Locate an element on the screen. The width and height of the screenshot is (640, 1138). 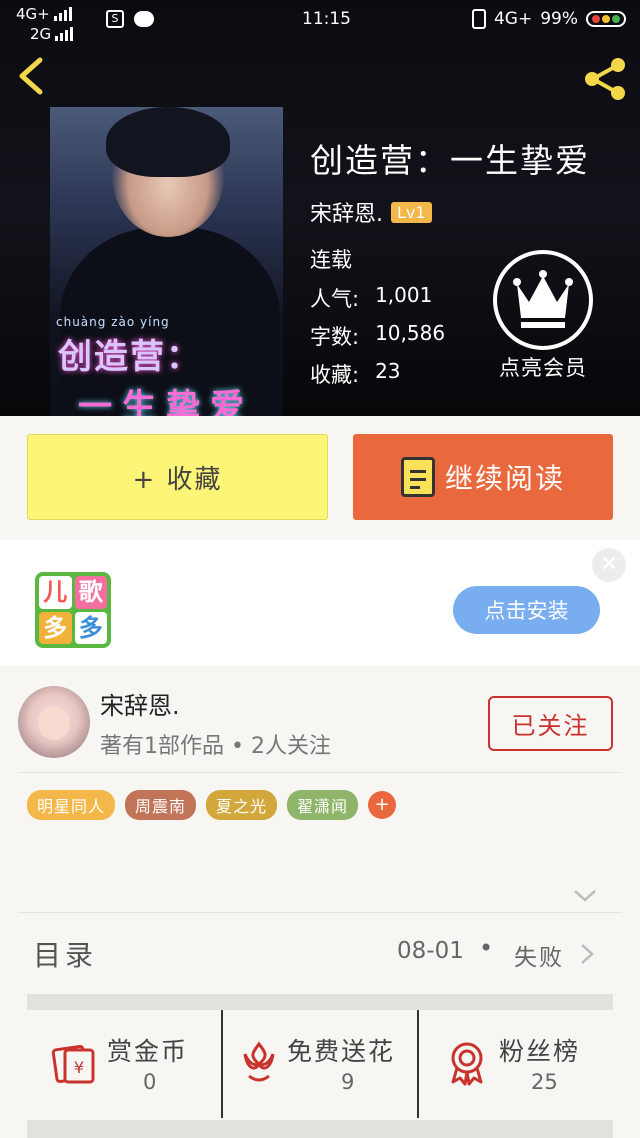
reward-coin-button: ¥ 赏金币 0 is located at coordinates (124, 1064).